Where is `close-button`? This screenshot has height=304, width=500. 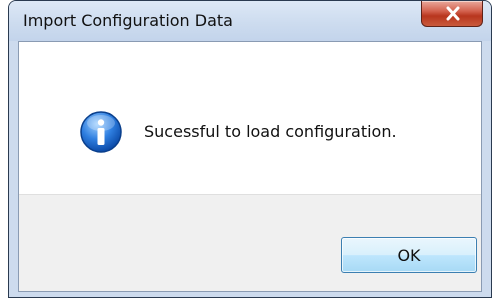
close-button is located at coordinates (452, 14).